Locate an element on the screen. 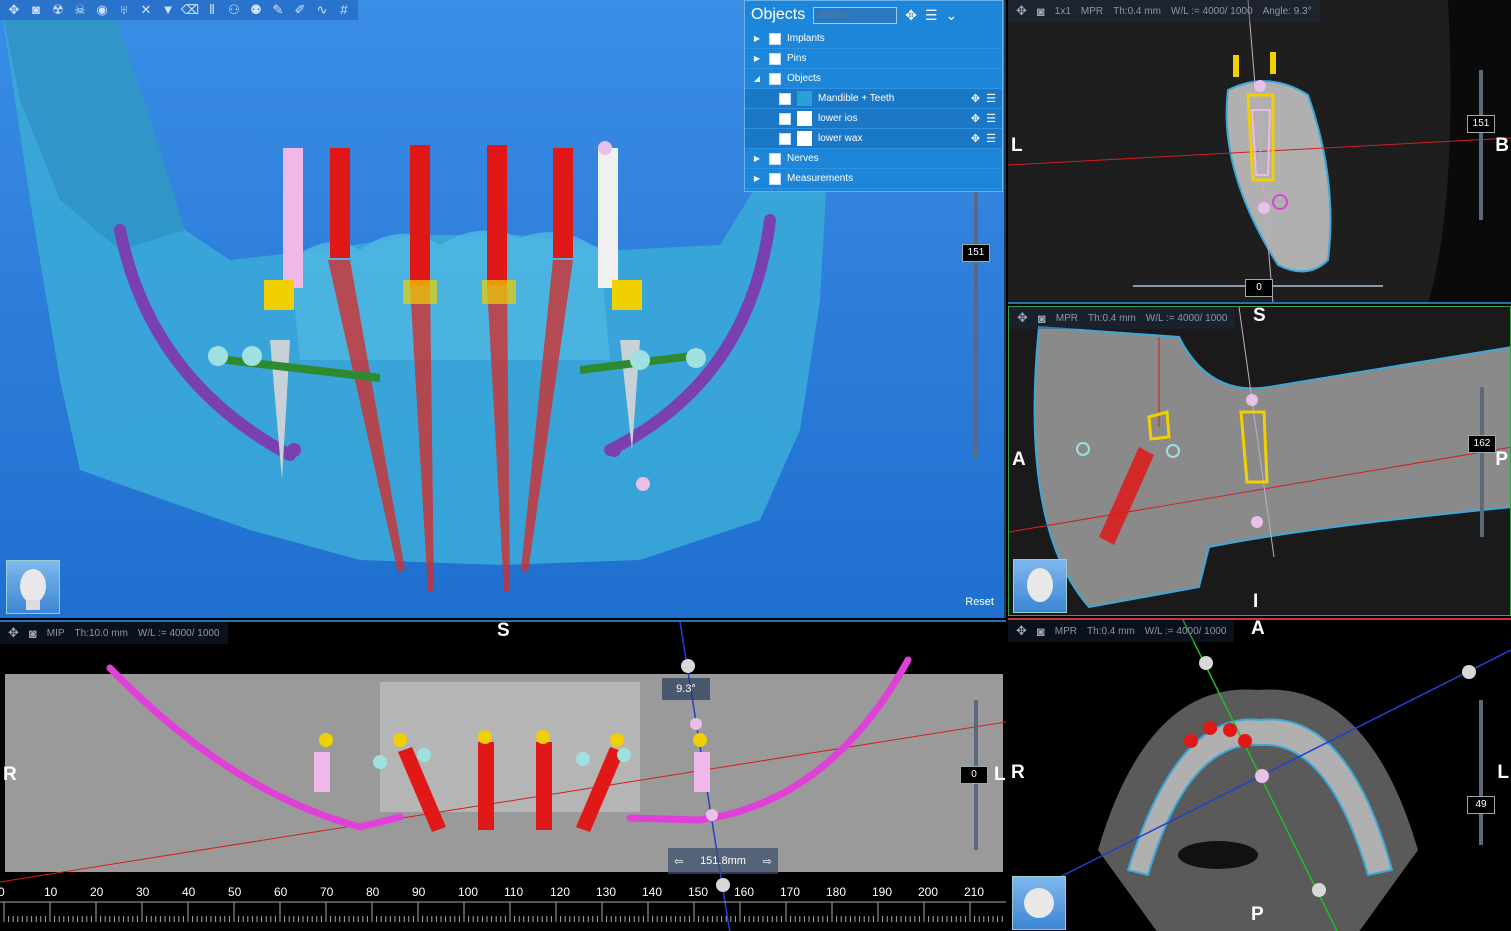  objects-row-objects: ◢ Objects is located at coordinates (873, 79).